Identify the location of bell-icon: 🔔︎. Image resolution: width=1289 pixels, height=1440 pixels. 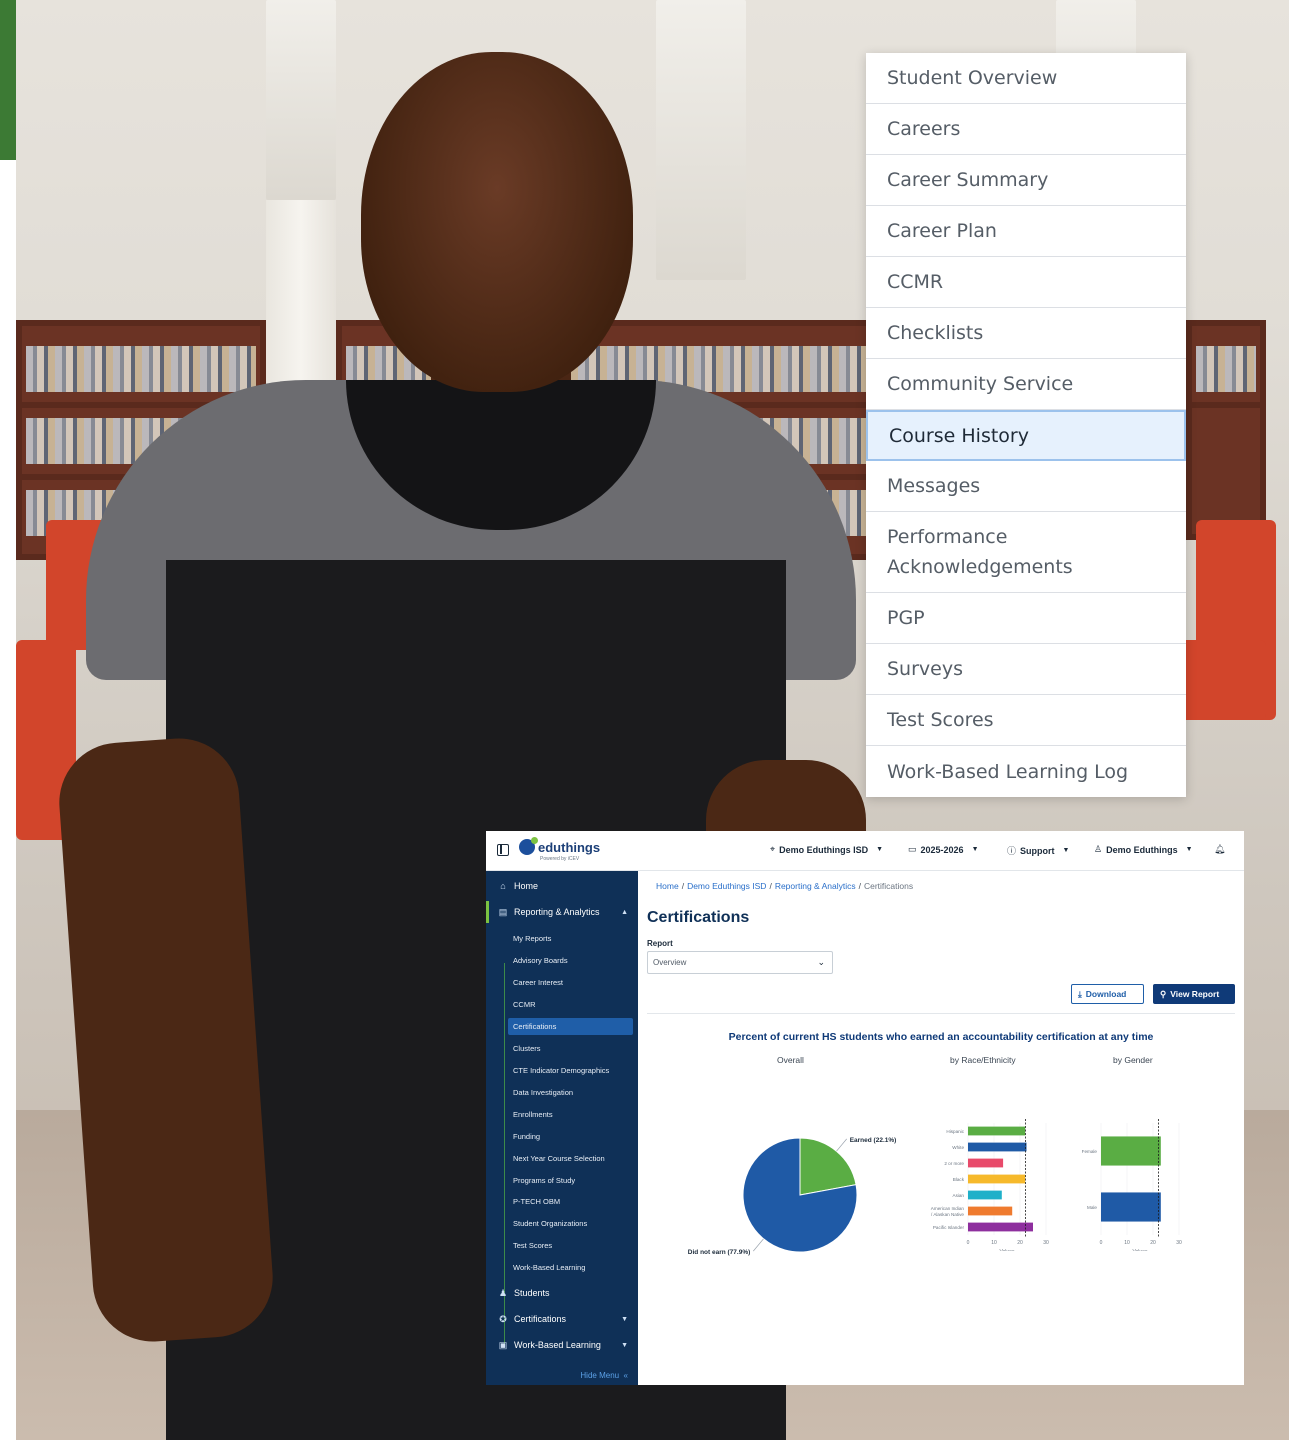
(1220, 849).